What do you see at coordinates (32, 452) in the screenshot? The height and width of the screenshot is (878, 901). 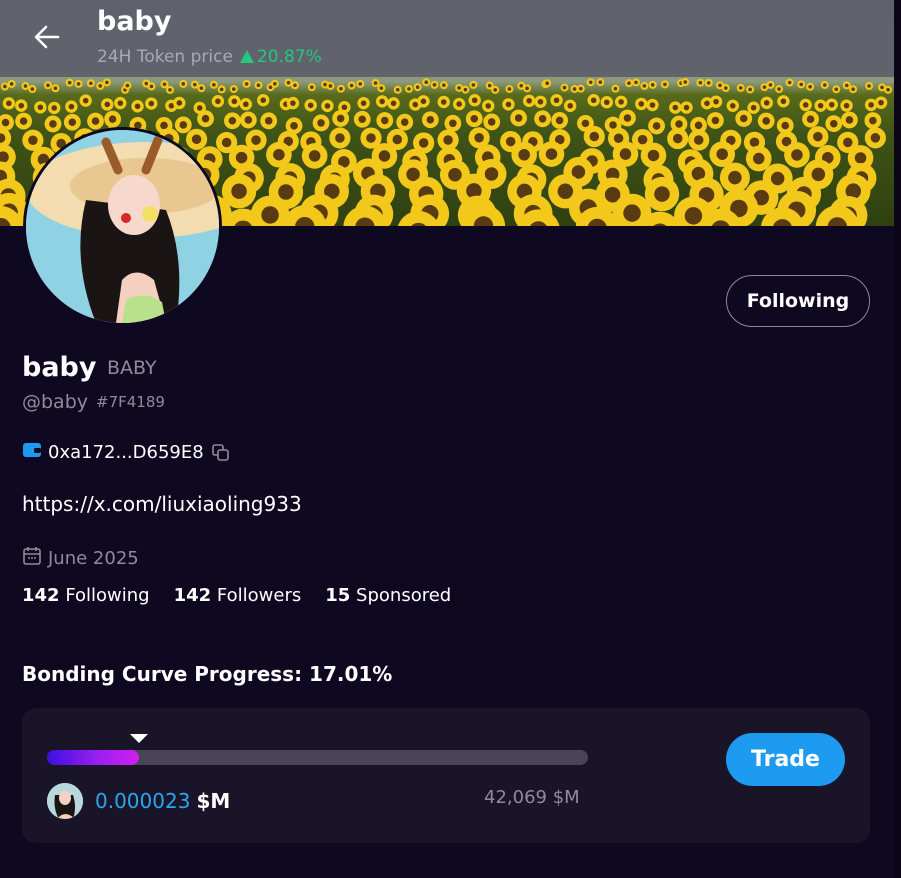 I see `wallet-icon` at bounding box center [32, 452].